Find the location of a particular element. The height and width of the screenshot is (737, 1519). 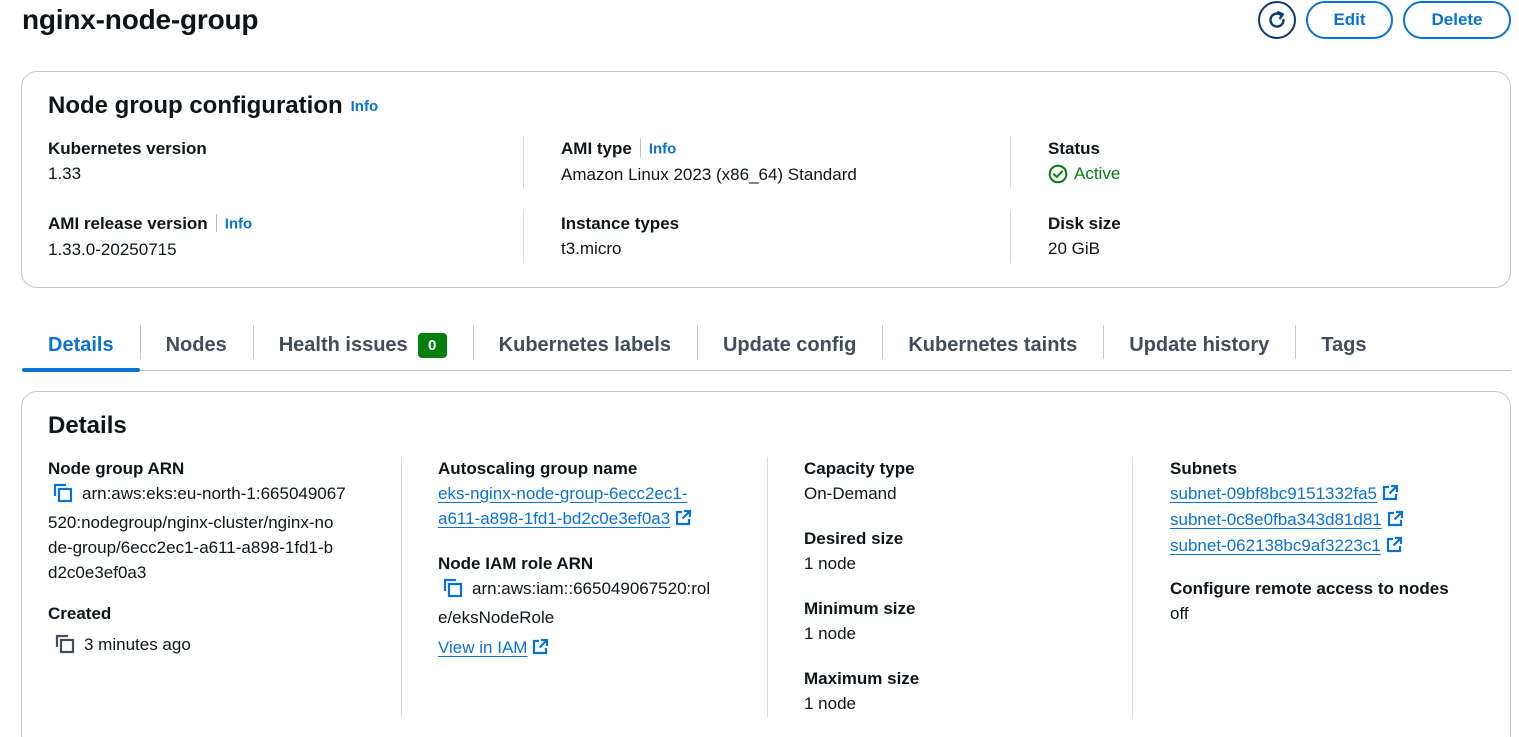

tab-label: Kubernetes labels is located at coordinates (584, 344).